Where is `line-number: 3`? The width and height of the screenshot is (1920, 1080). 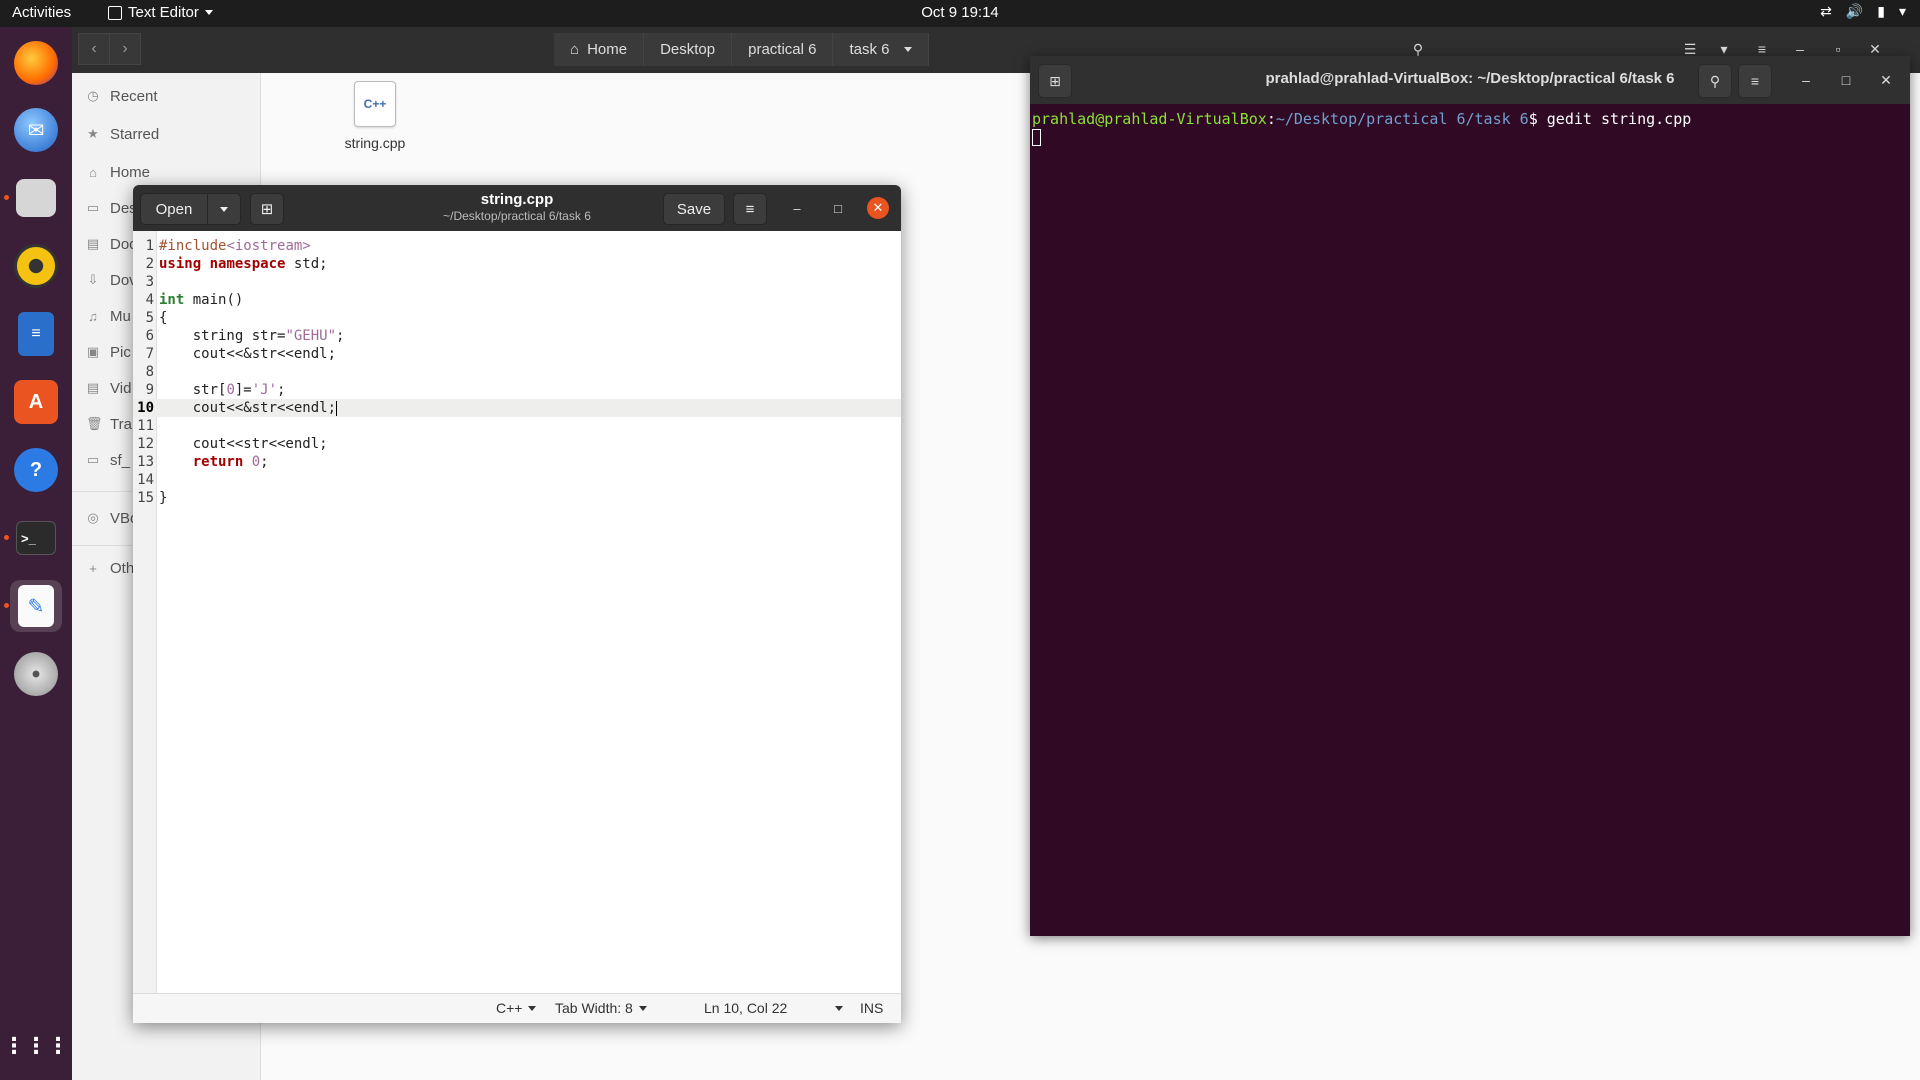
line-number: 3 is located at coordinates (149, 282).